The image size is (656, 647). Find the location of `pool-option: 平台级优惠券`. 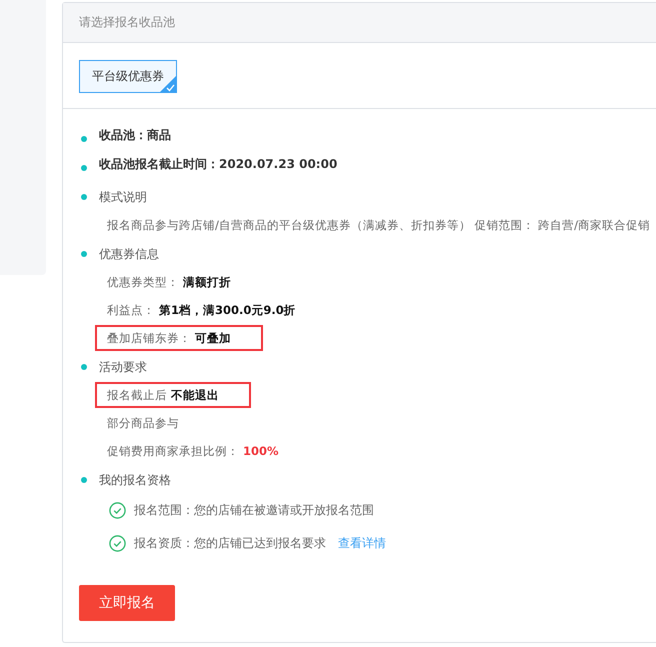

pool-option: 平台级优惠券 is located at coordinates (128, 76).